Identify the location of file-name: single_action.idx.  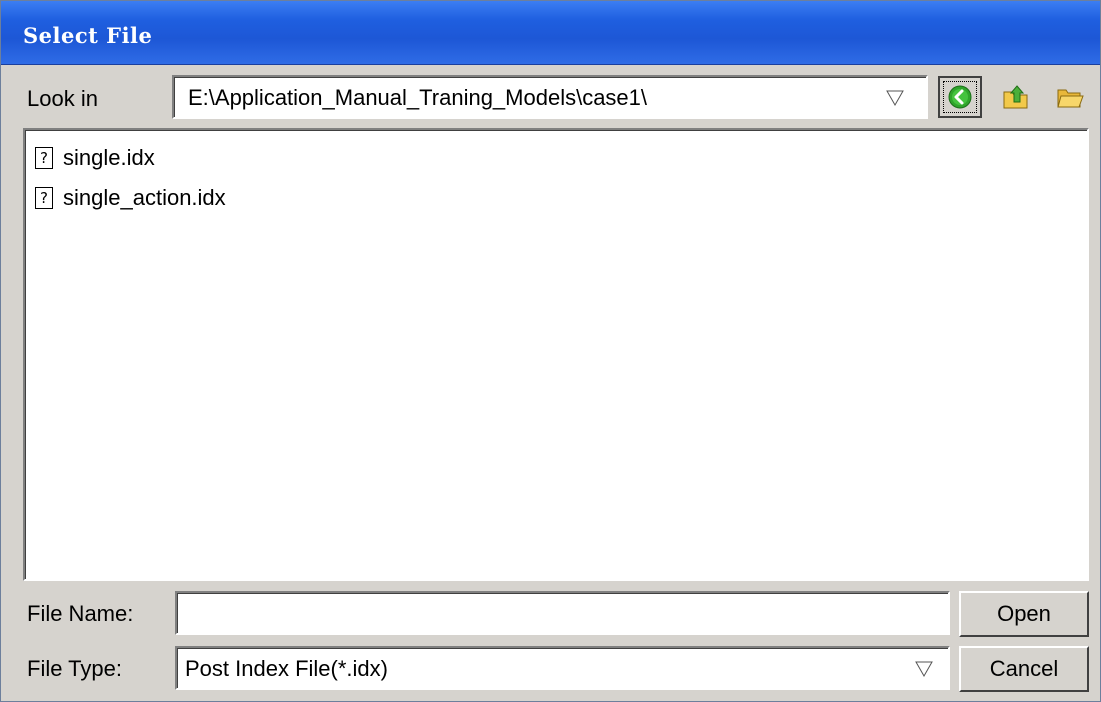
(144, 197).